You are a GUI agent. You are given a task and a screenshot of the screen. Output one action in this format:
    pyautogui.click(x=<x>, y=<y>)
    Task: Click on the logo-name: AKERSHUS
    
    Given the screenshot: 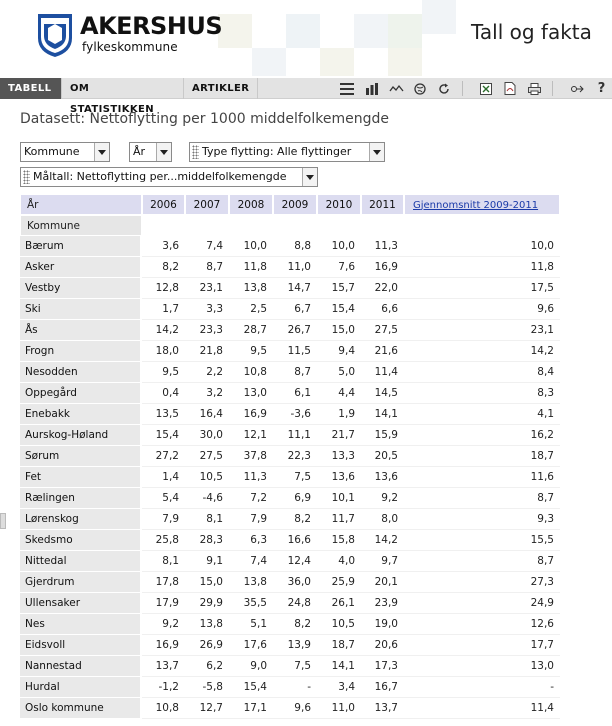 What is the action you would take?
    pyautogui.click(x=151, y=26)
    